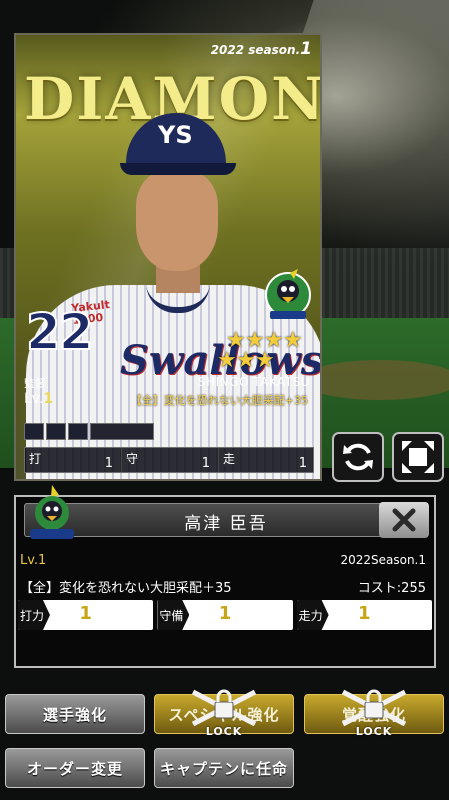 Image resolution: width=449 pixels, height=800 pixels. I want to click on panel-skill: 【全】変化を恐れない大胆采配＋35, so click(126, 588).